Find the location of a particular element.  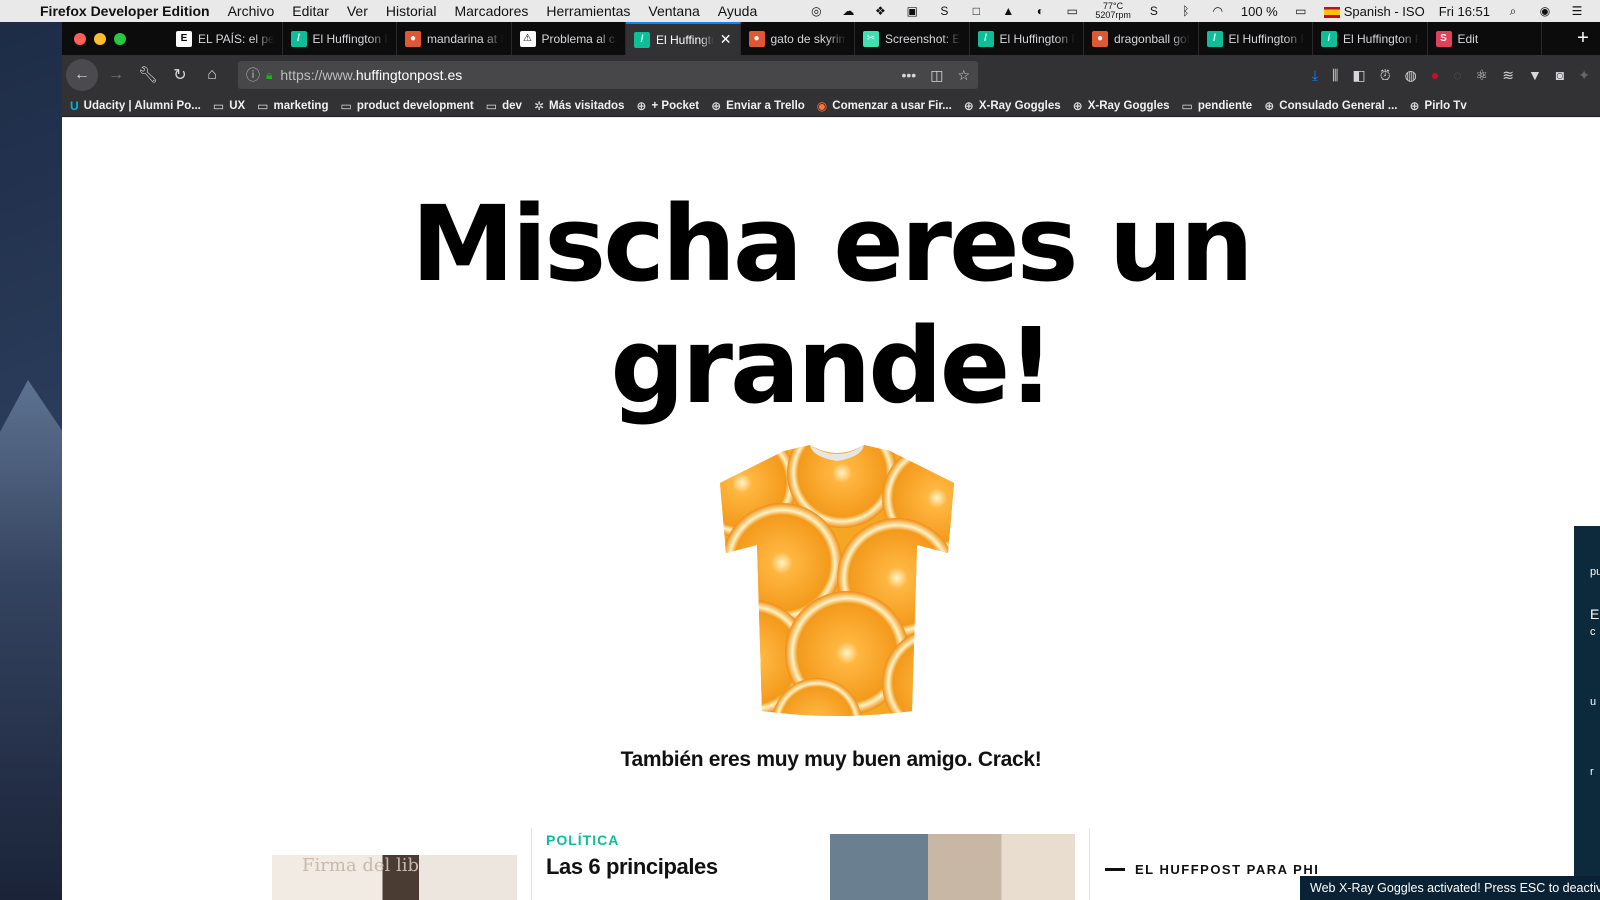

new-tab-button: + is located at coordinates (1583, 38).